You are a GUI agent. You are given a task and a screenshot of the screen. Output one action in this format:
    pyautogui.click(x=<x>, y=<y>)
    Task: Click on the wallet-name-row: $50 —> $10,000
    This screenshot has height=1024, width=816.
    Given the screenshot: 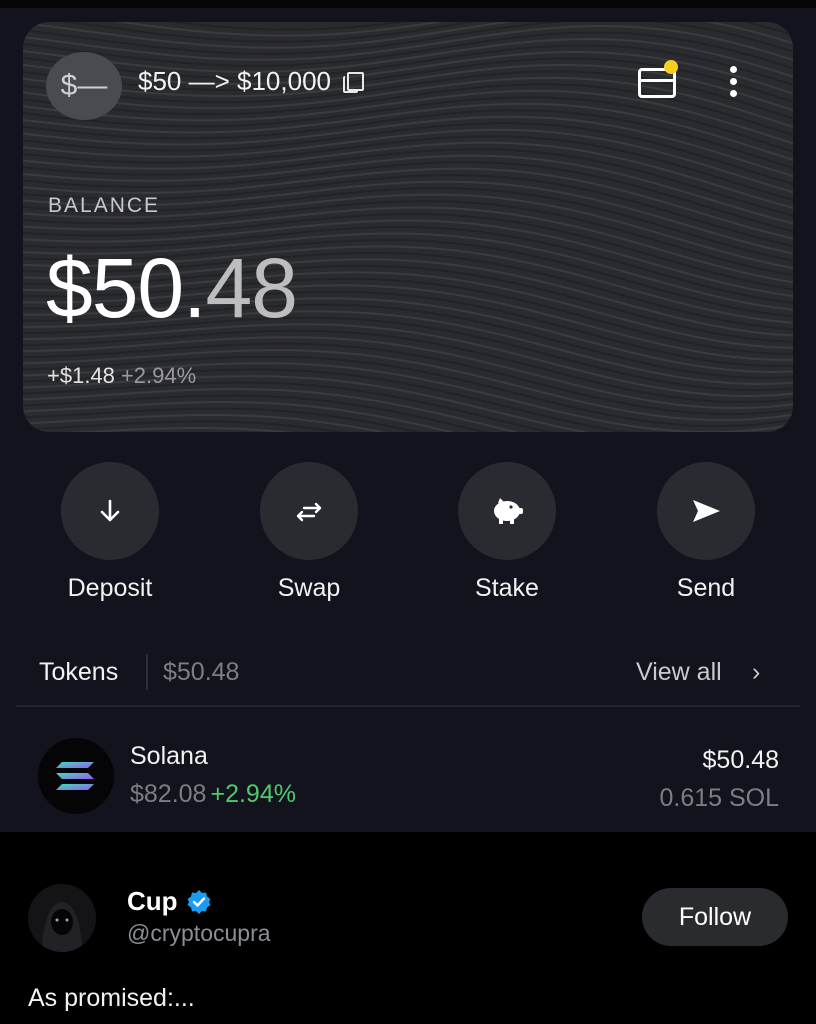 What is the action you would take?
    pyautogui.click(x=251, y=81)
    